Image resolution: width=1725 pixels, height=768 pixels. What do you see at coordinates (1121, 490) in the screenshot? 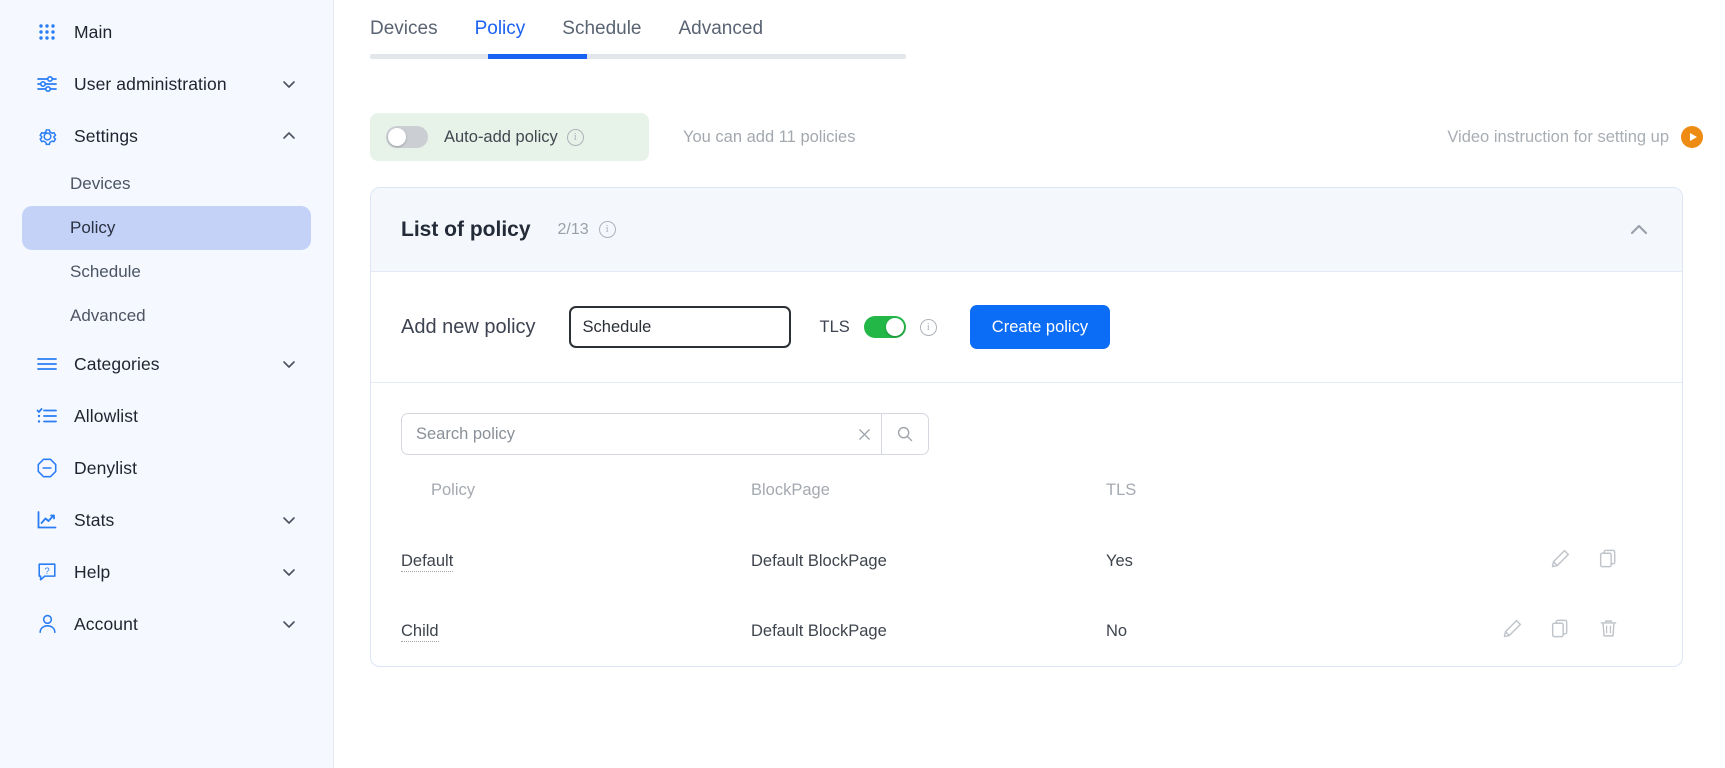
I see `column-header-tls: TLS` at bounding box center [1121, 490].